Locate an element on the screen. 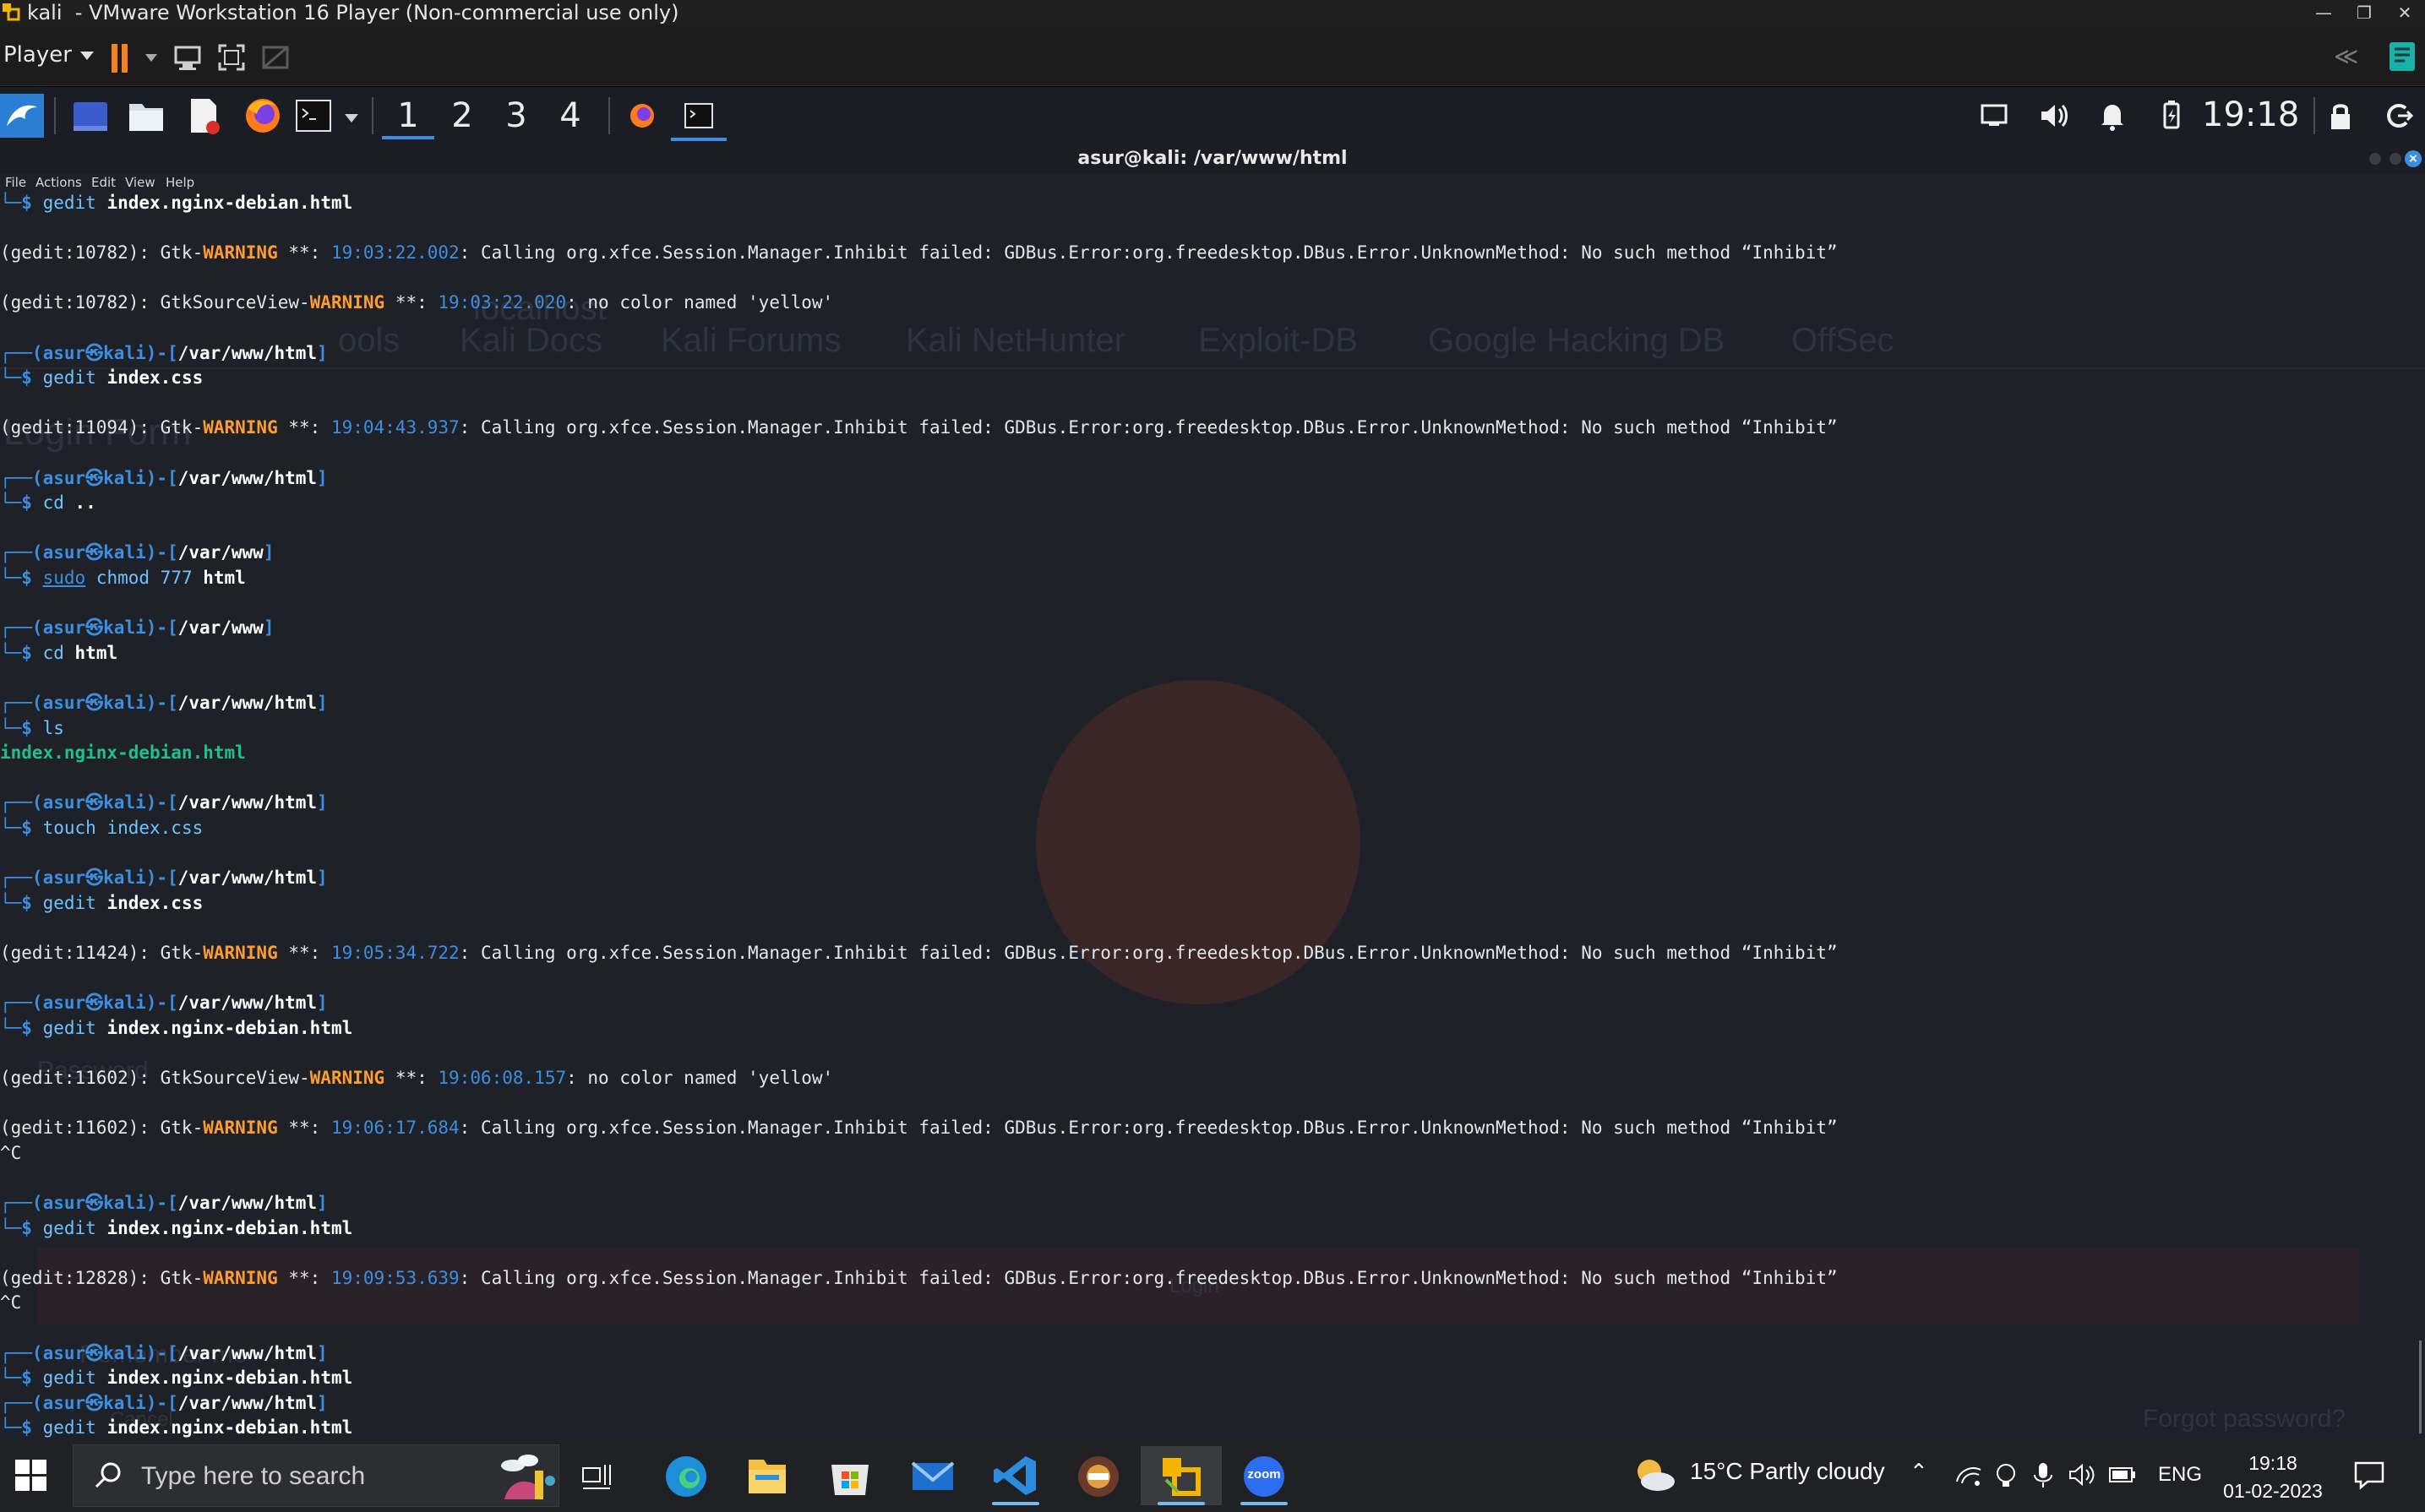 The width and height of the screenshot is (2425, 1512). file-manager-icon is located at coordinates (146, 116).